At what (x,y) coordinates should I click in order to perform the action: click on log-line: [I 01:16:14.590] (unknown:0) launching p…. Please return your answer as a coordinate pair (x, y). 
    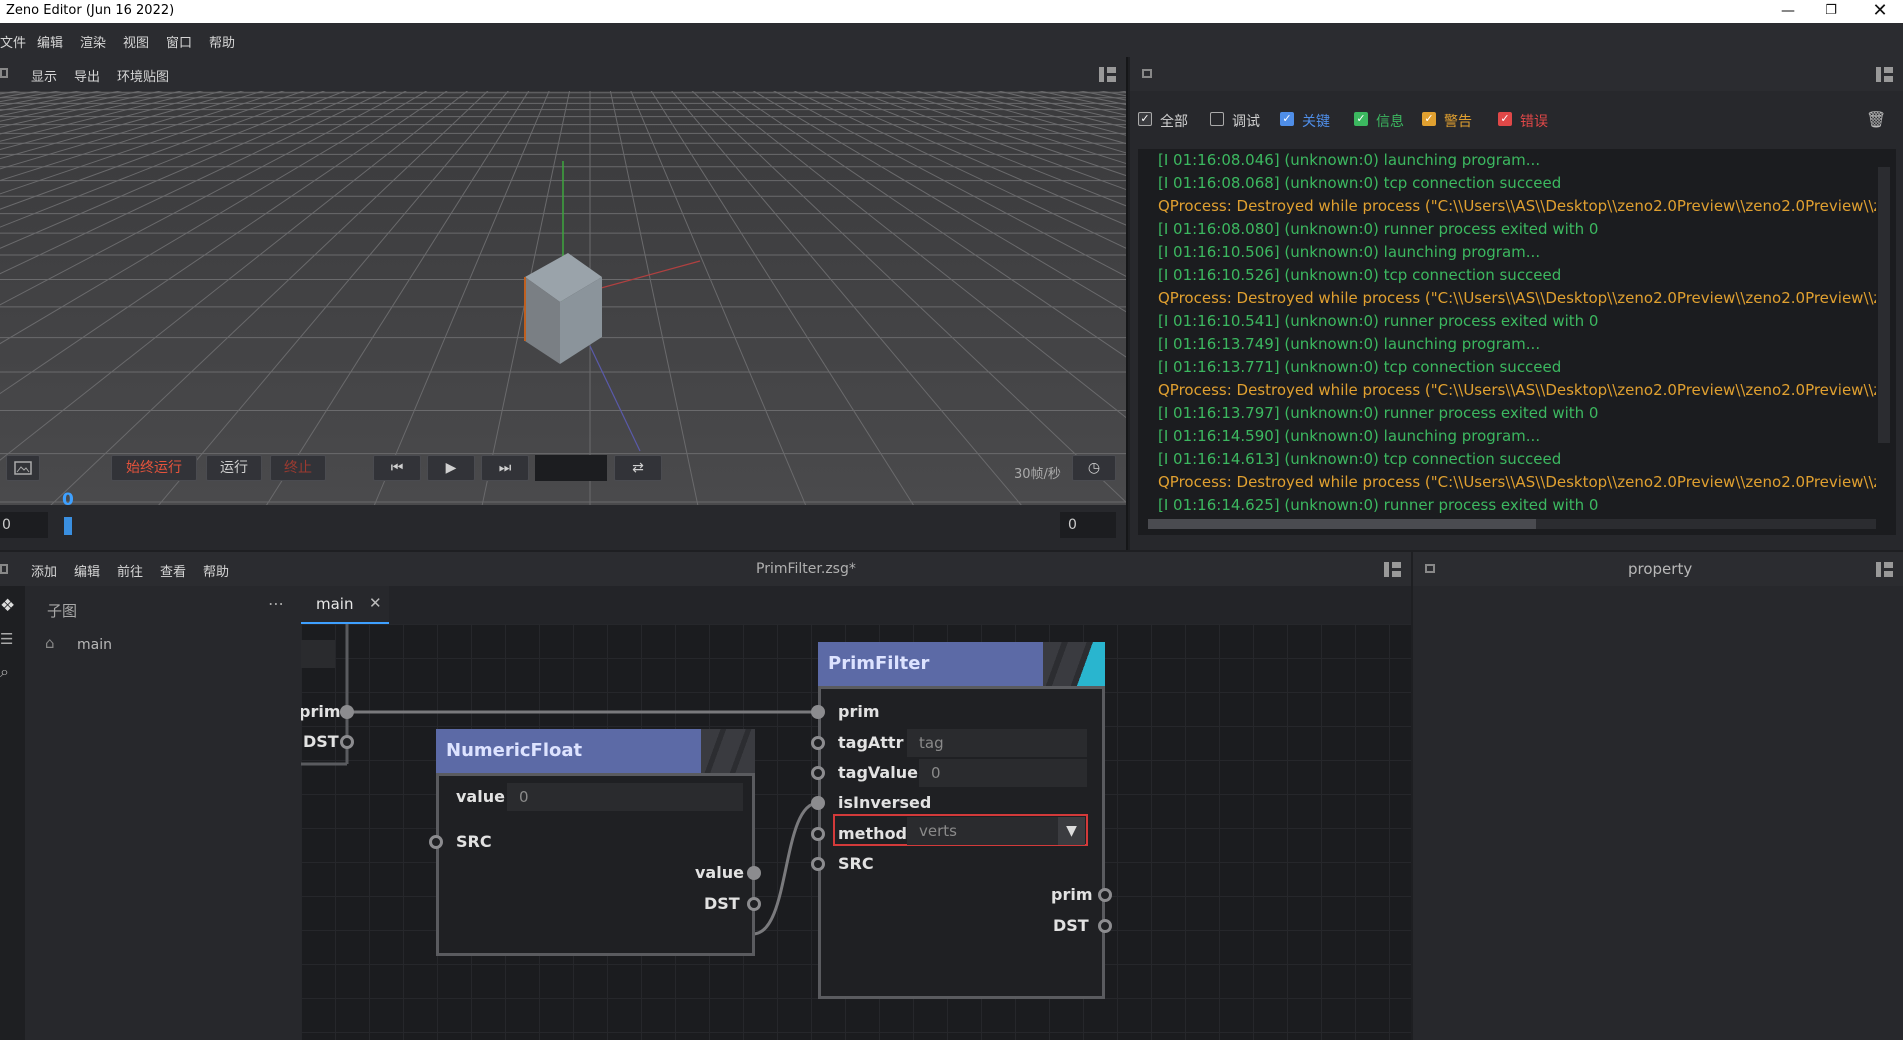
    Looking at the image, I should click on (1349, 436).